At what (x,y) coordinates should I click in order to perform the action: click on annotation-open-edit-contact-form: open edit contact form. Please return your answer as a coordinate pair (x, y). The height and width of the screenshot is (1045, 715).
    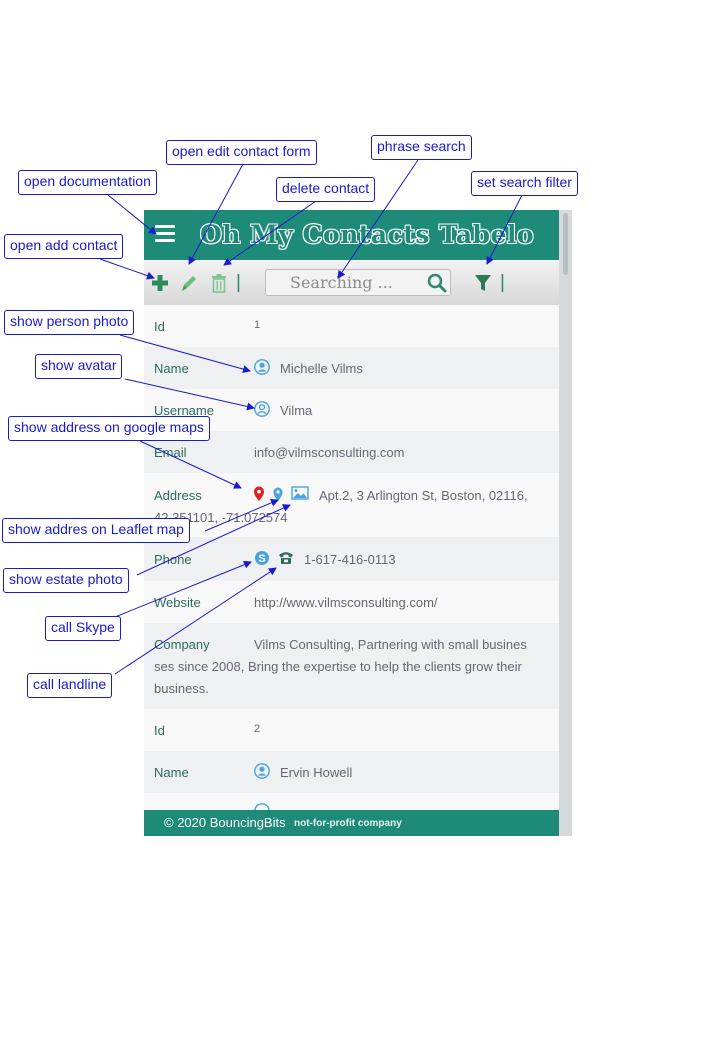
    Looking at the image, I should click on (241, 152).